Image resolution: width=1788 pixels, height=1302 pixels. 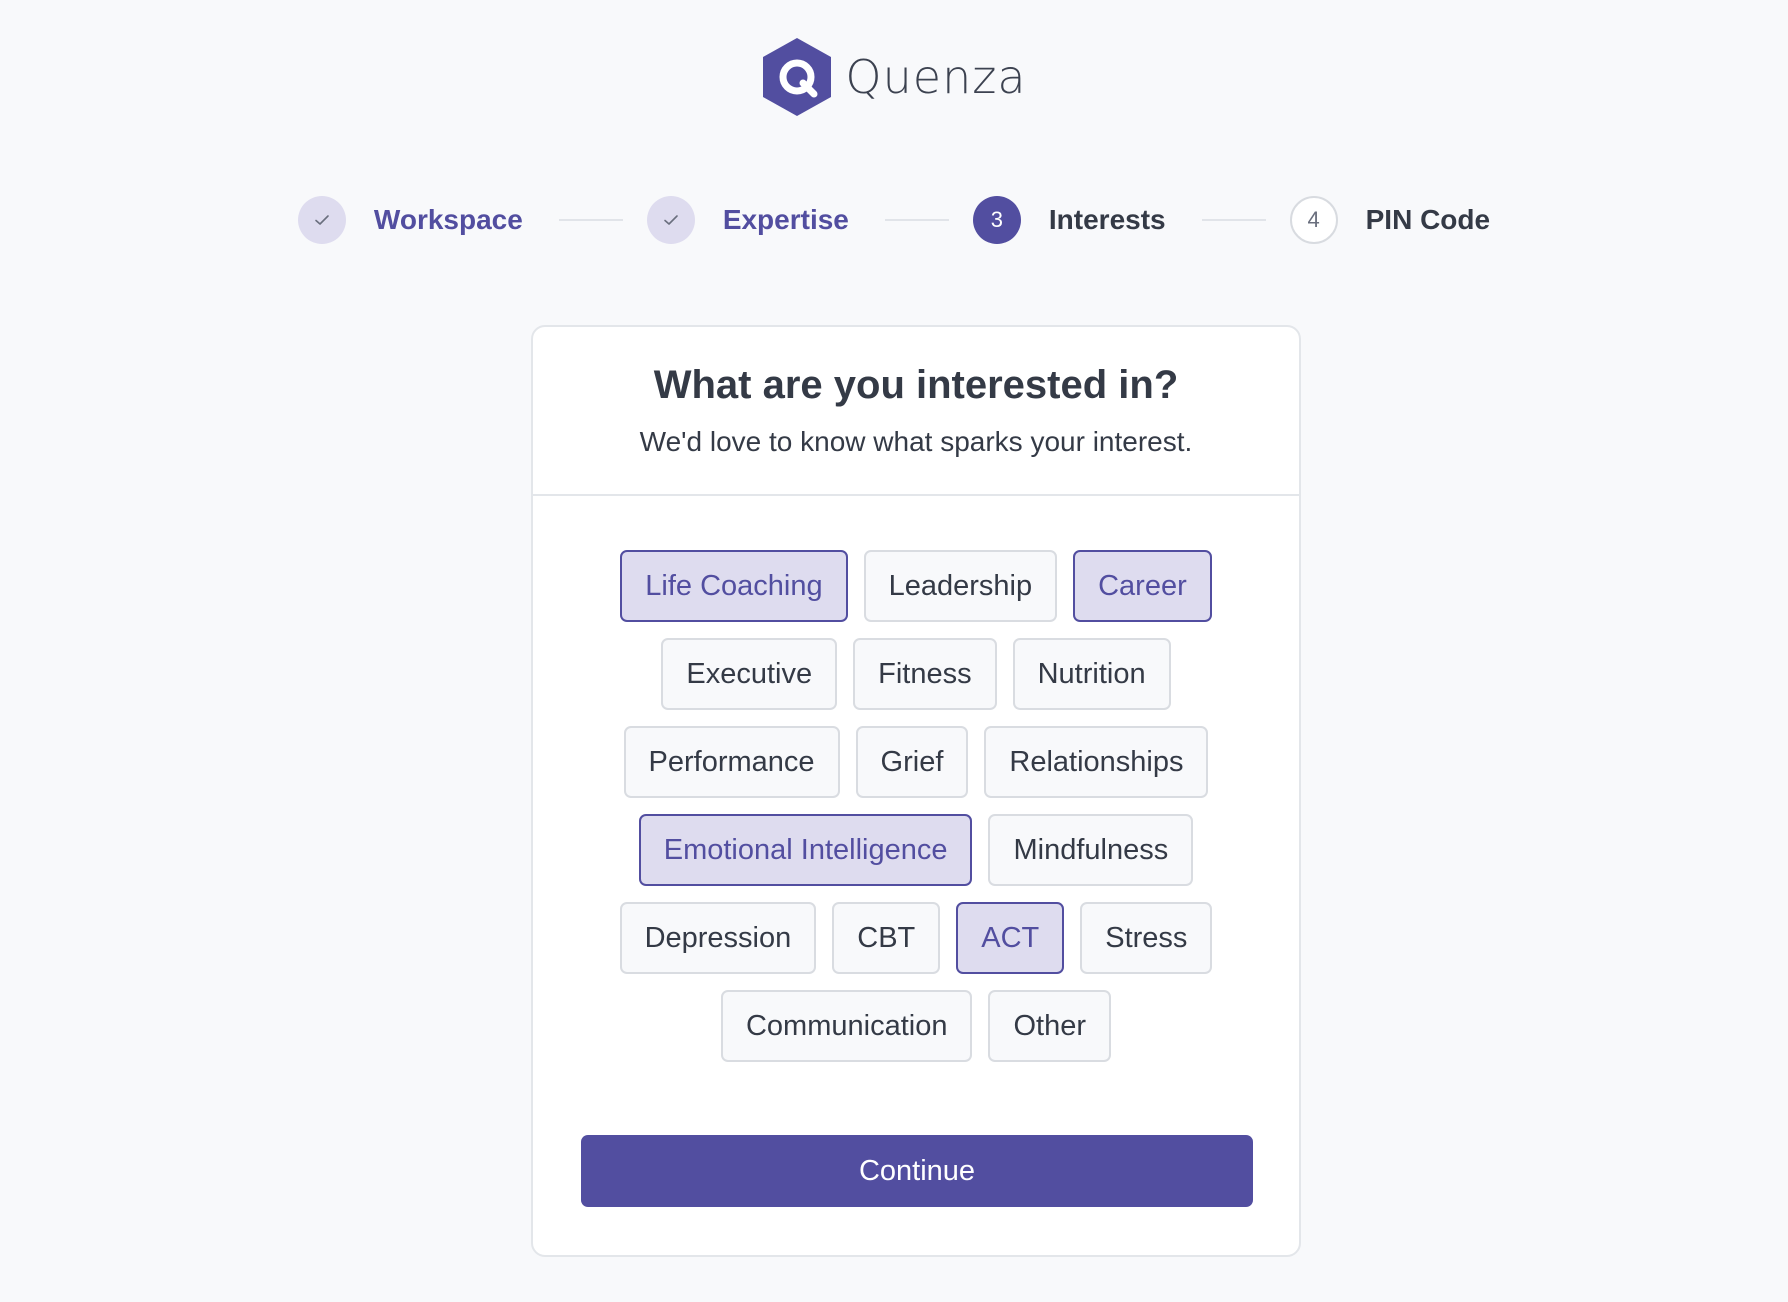 What do you see at coordinates (448, 219) in the screenshot?
I see `step-label: Workspace` at bounding box center [448, 219].